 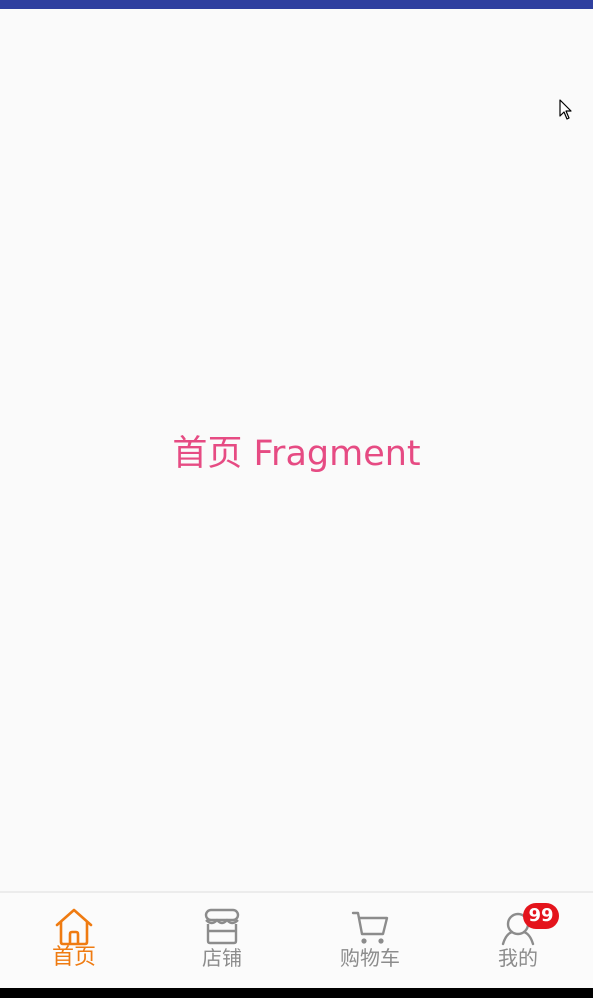 What do you see at coordinates (222, 958) in the screenshot?
I see `nav-label-store: 店铺` at bounding box center [222, 958].